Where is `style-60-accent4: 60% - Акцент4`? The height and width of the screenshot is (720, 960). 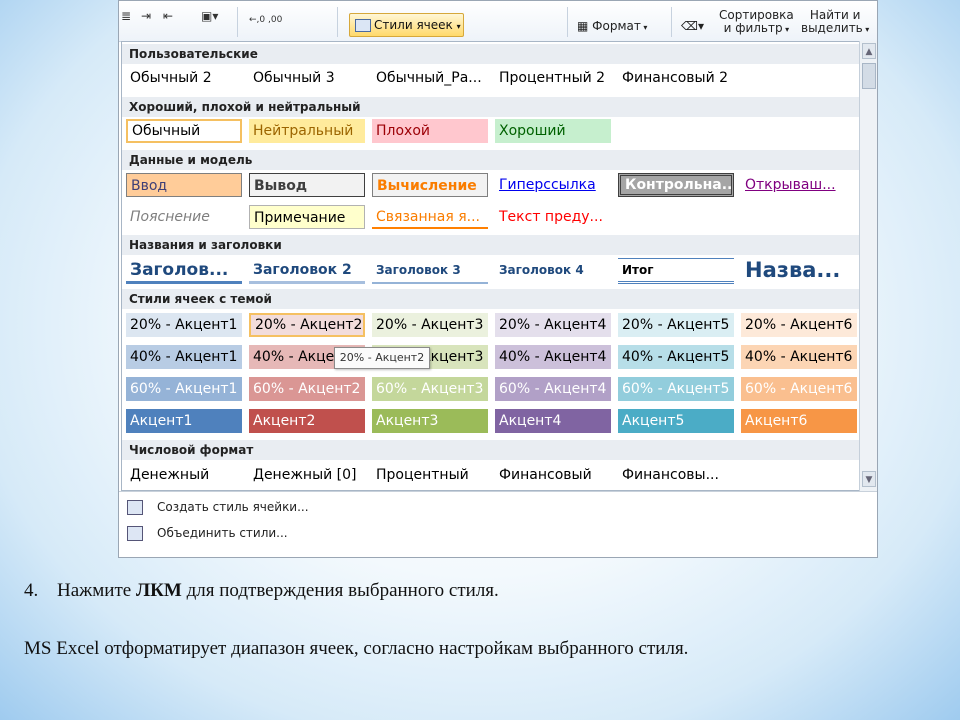 style-60-accent4: 60% - Акцент4 is located at coordinates (553, 389).